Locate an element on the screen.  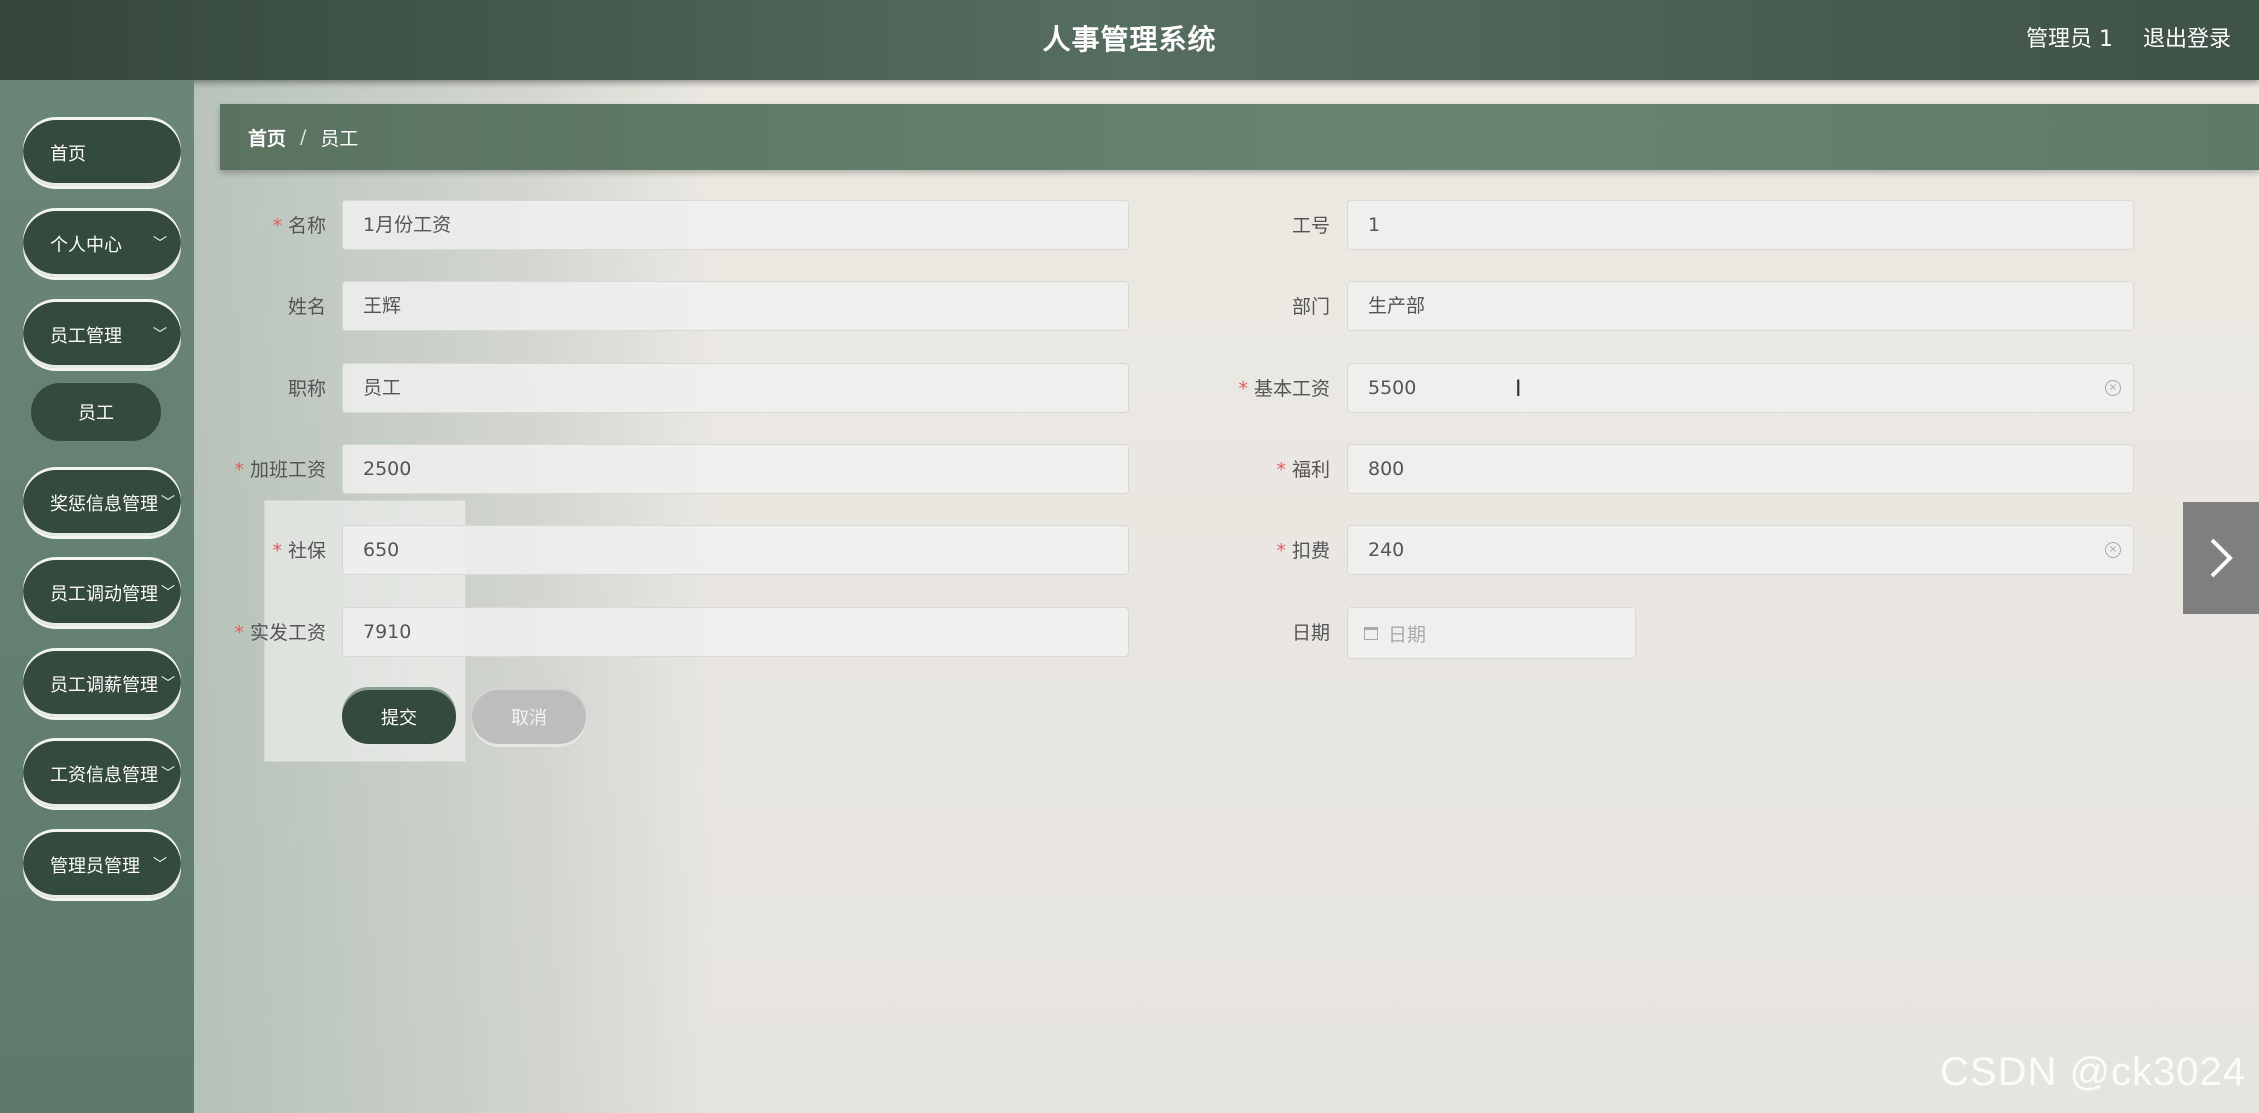
sidebar-item-label: 工资信息管理 is located at coordinates (104, 775).